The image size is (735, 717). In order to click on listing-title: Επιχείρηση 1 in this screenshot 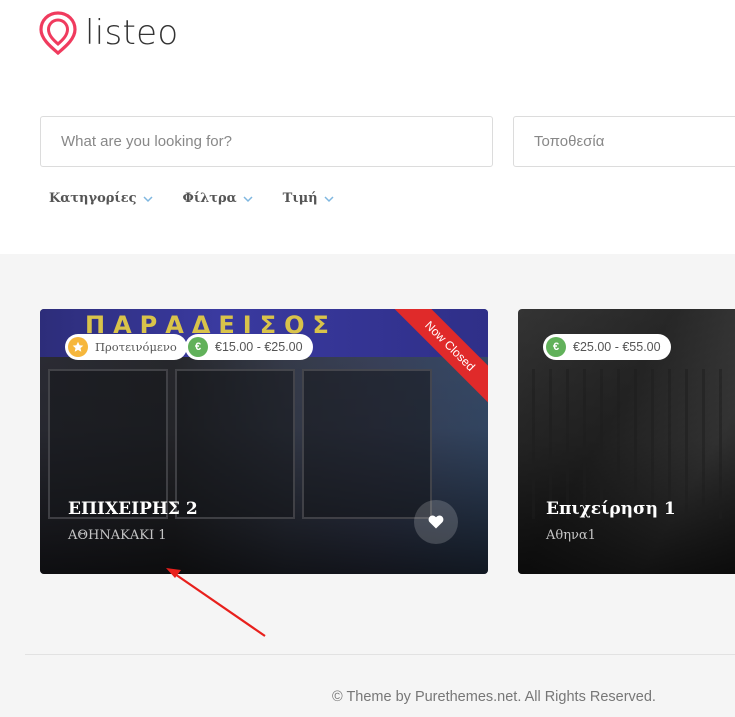, I will do `click(611, 509)`.